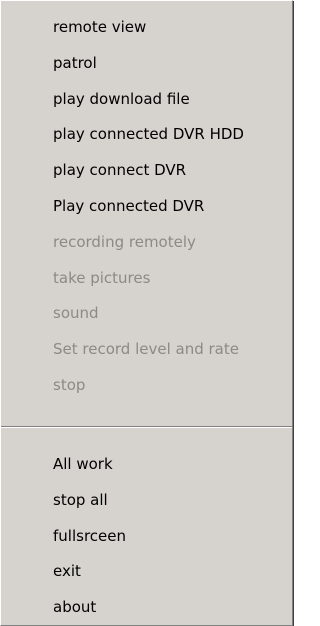  Describe the element at coordinates (146, 572) in the screenshot. I see `menu-item-exit: exit` at that location.